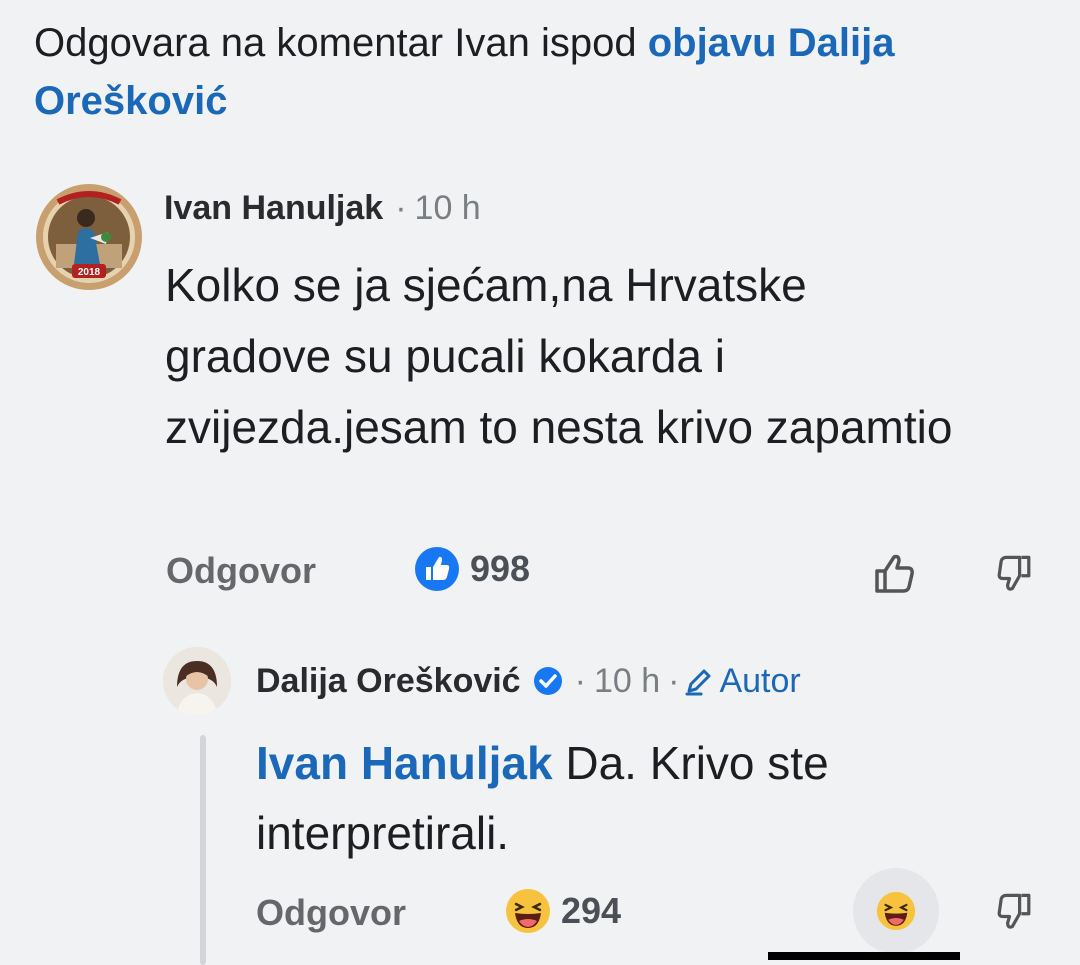 This screenshot has height=965, width=1080. I want to click on reaction-count: 294, so click(591, 910).